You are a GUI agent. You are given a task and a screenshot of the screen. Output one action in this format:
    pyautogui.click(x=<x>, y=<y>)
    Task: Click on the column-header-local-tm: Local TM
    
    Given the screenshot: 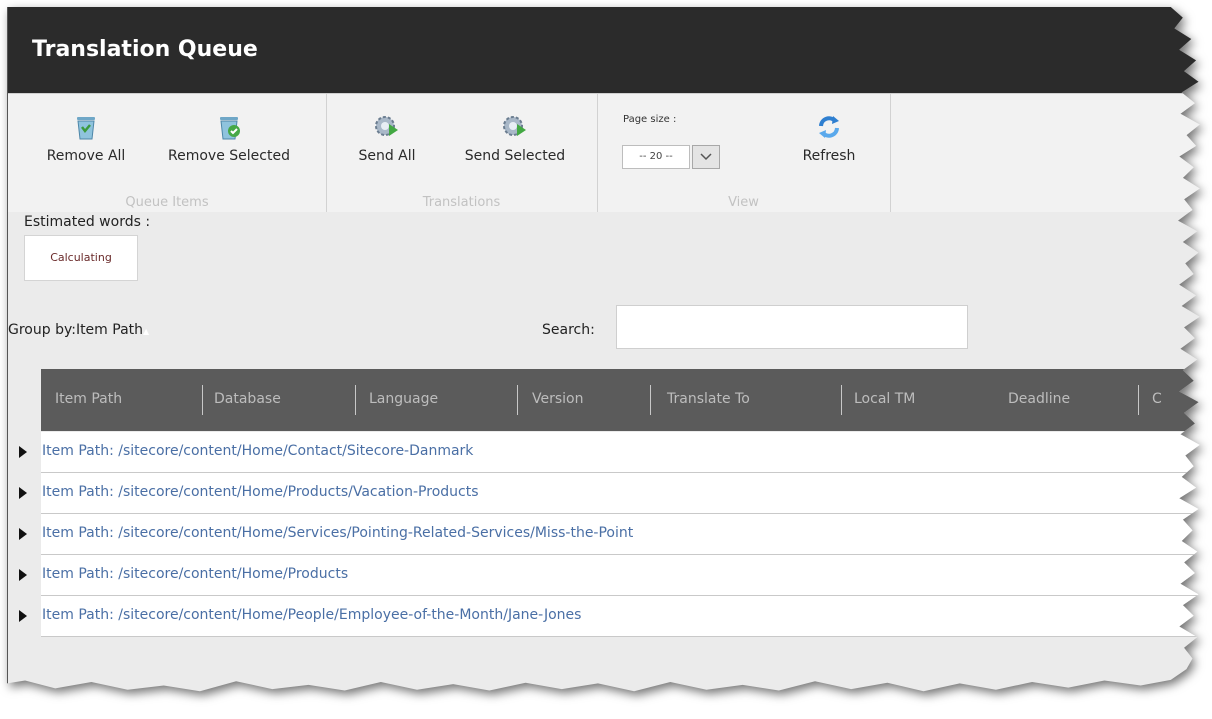 What is the action you would take?
    pyautogui.click(x=884, y=399)
    